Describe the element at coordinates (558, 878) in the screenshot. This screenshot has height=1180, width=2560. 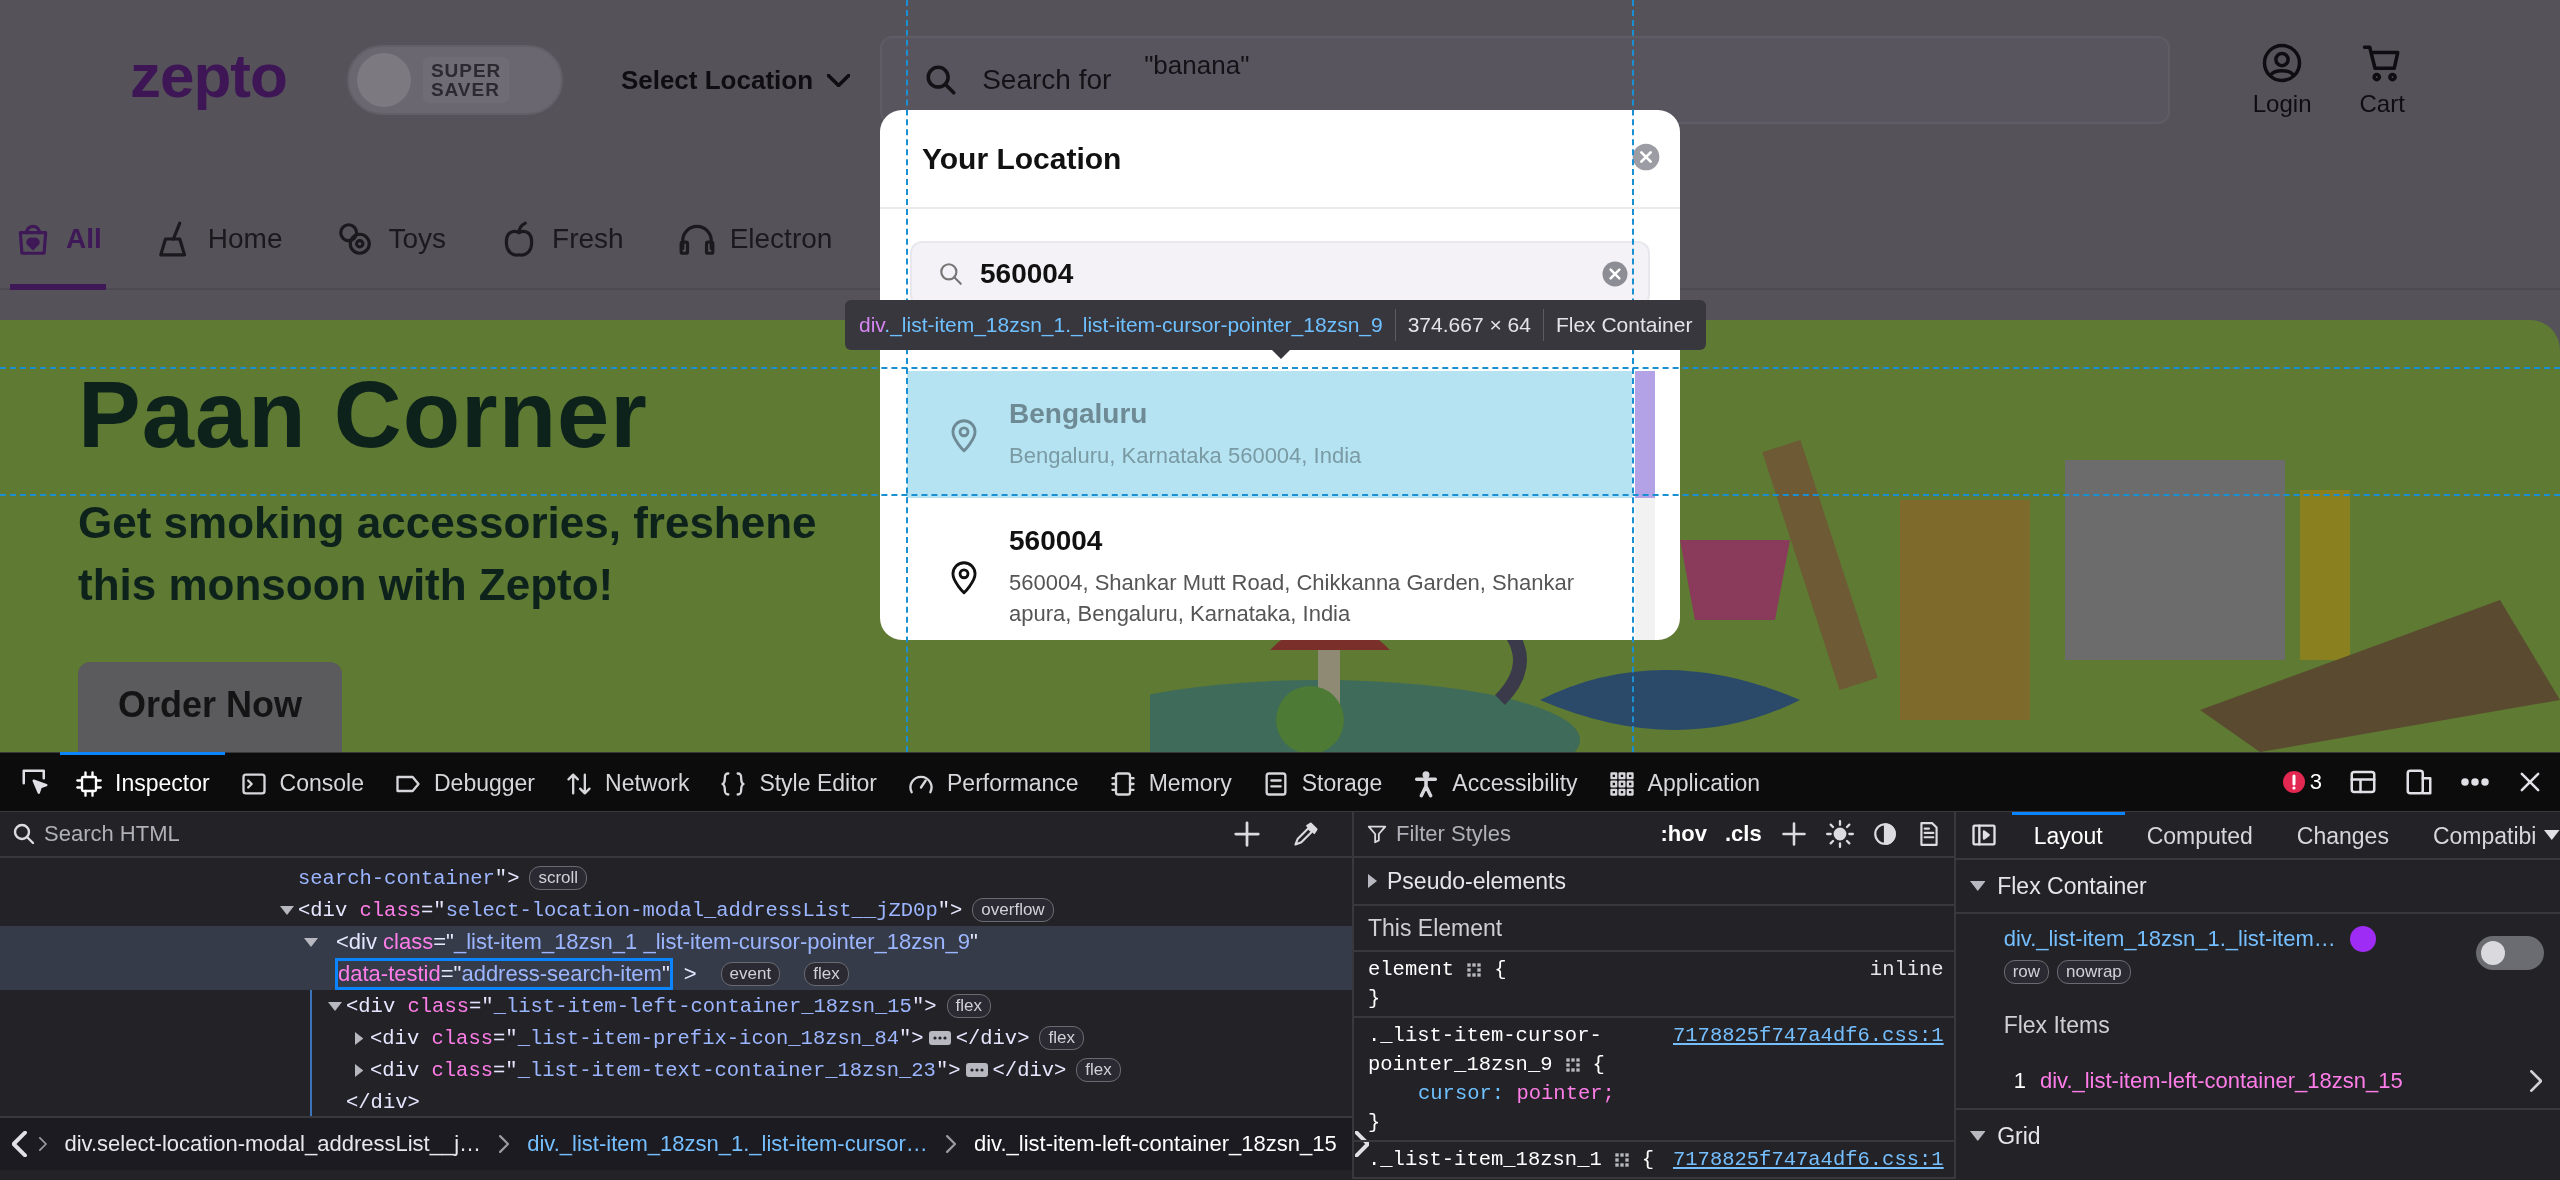
I see `node-badge: scroll` at that location.